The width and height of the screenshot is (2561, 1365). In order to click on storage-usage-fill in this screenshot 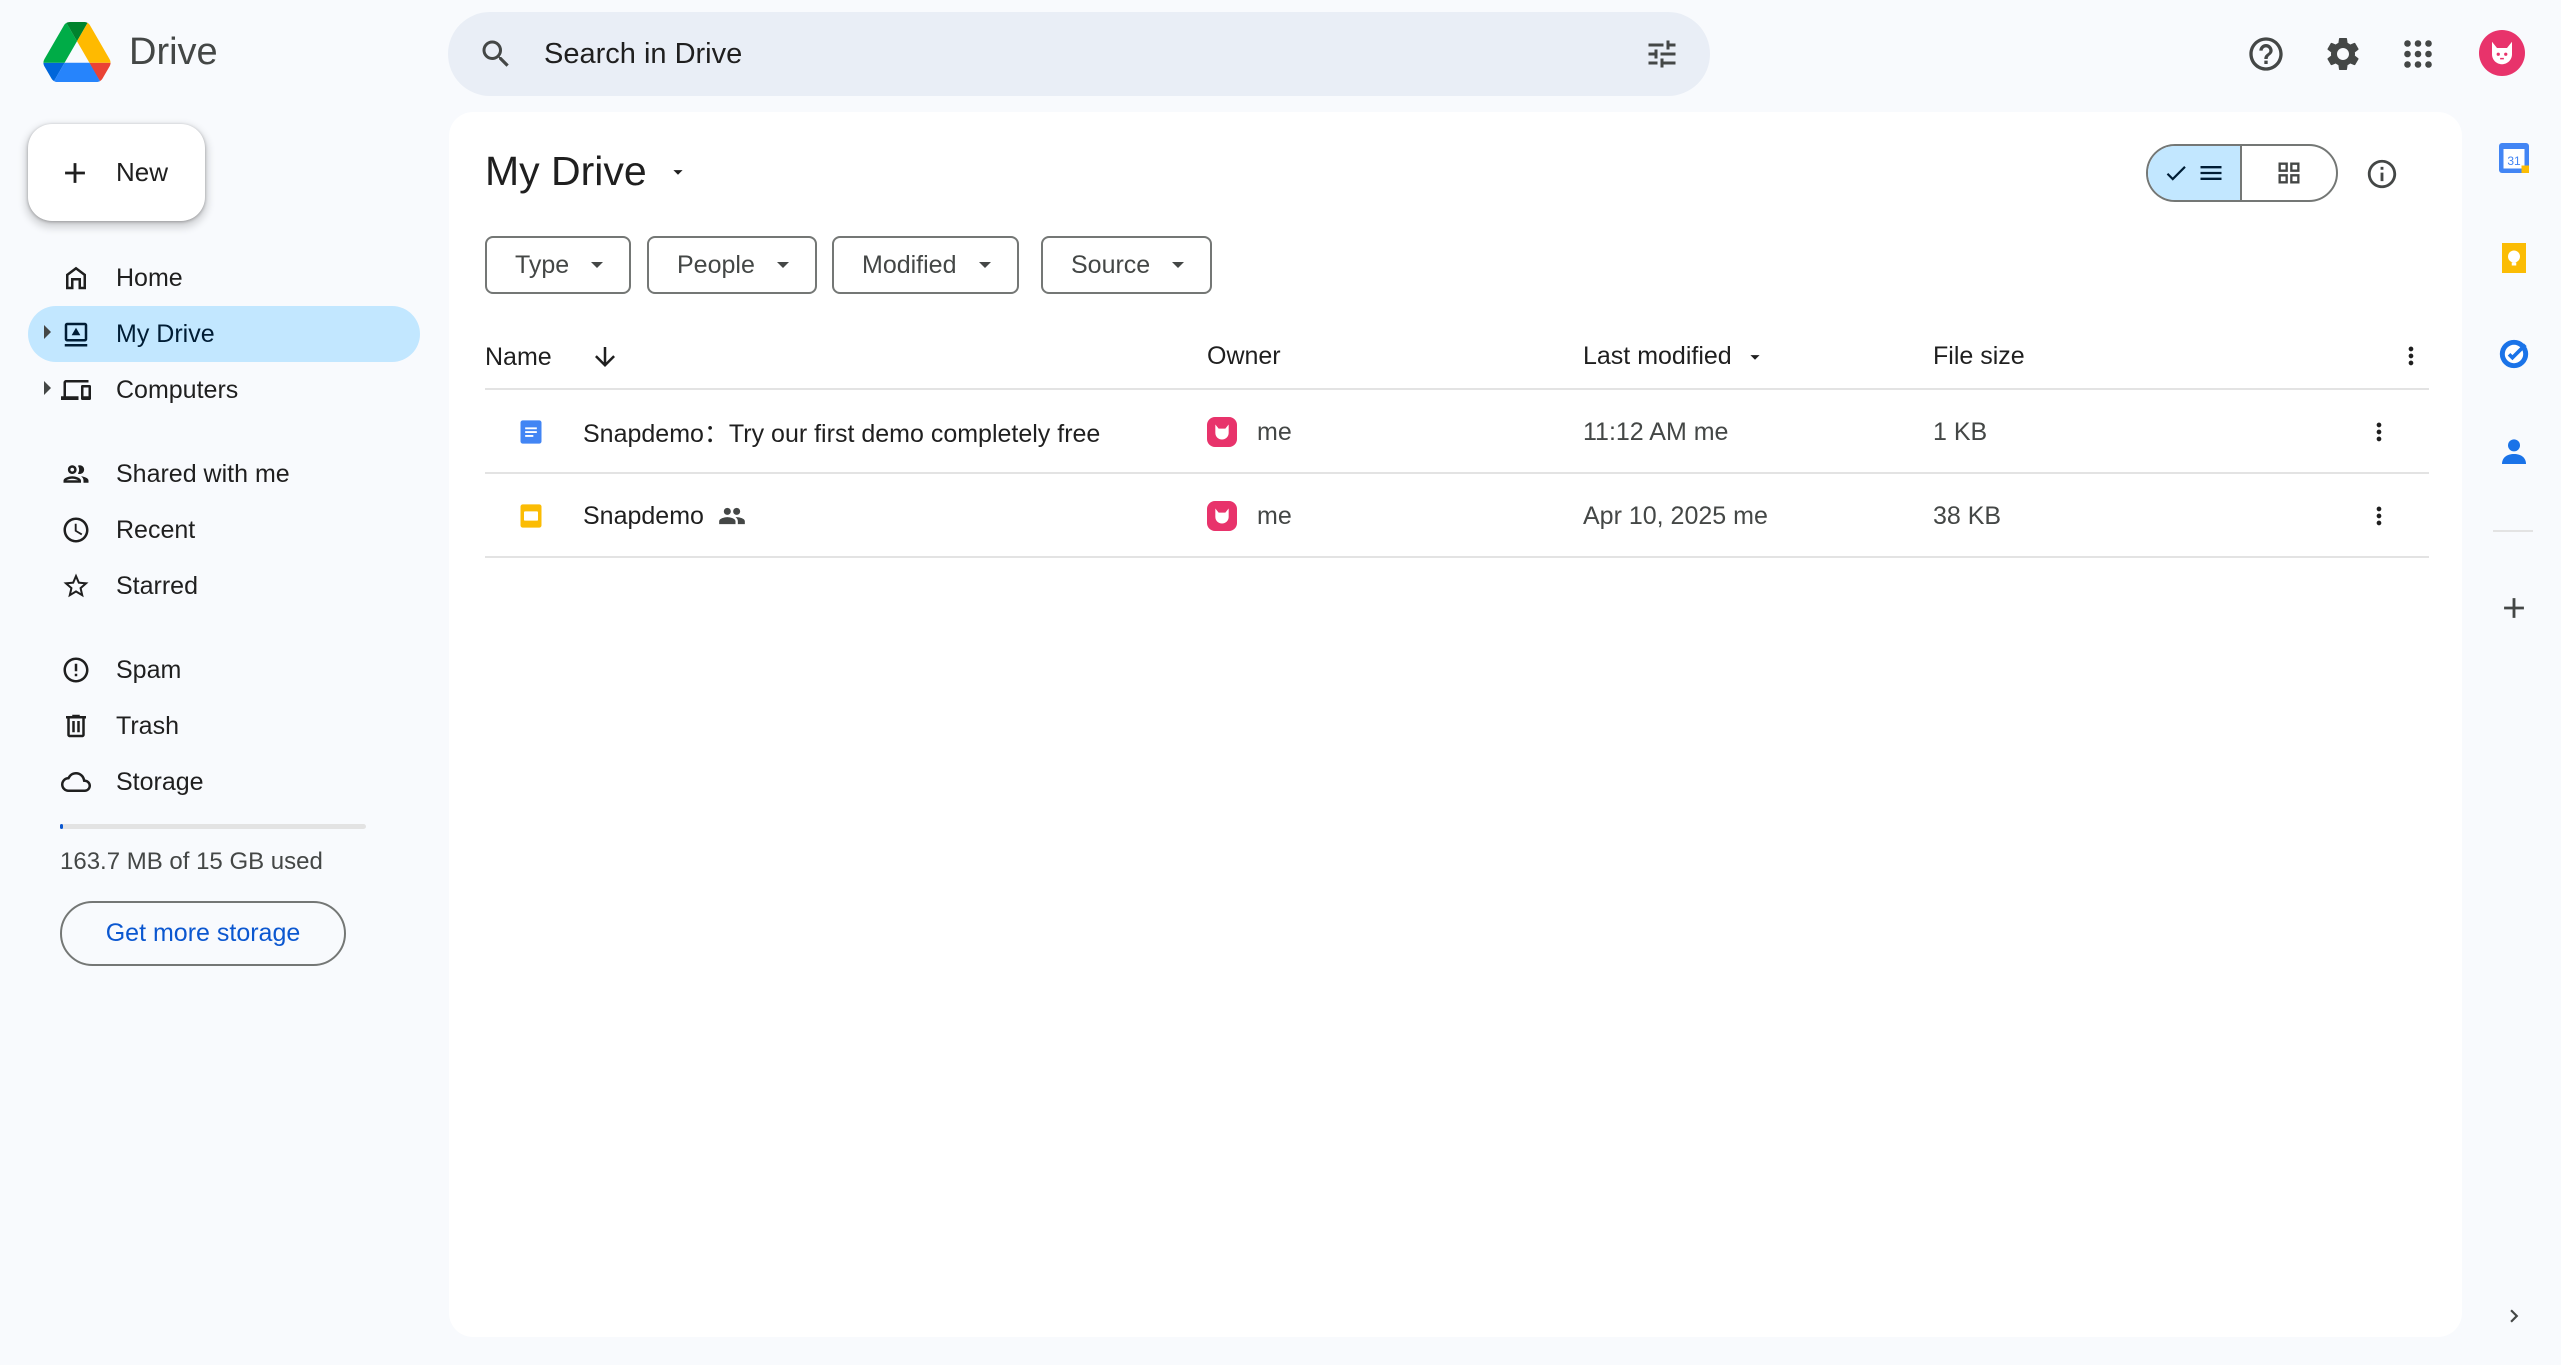, I will do `click(62, 826)`.